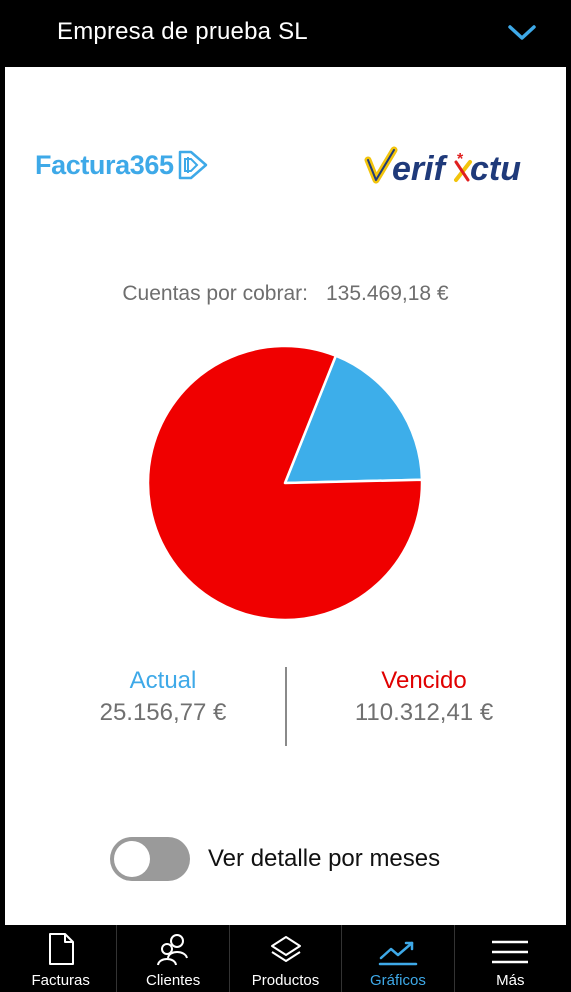 The image size is (571, 992). I want to click on factura365-logo: Factura365, so click(122, 165).